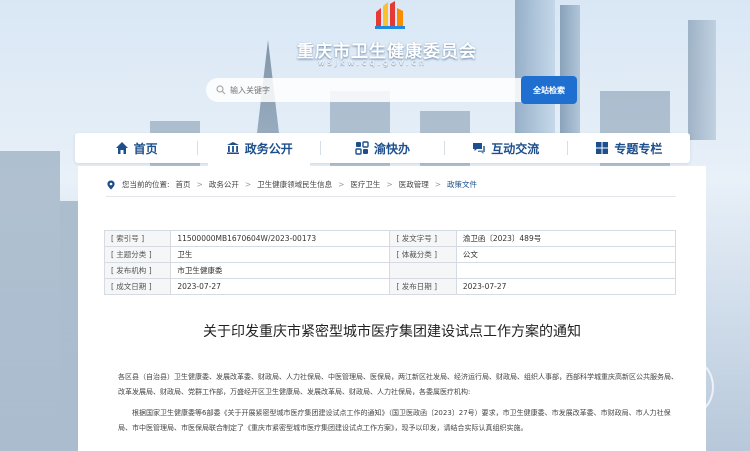 Image resolution: width=750 pixels, height=451 pixels. I want to click on nav-government-affairs: 政务公开, so click(259, 152).